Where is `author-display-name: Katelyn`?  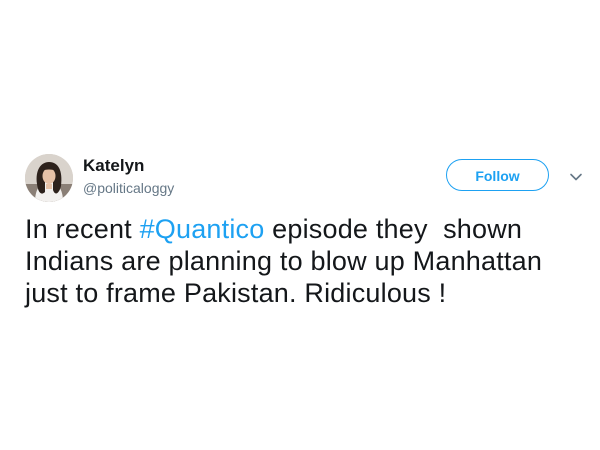
author-display-name: Katelyn is located at coordinates (113, 166).